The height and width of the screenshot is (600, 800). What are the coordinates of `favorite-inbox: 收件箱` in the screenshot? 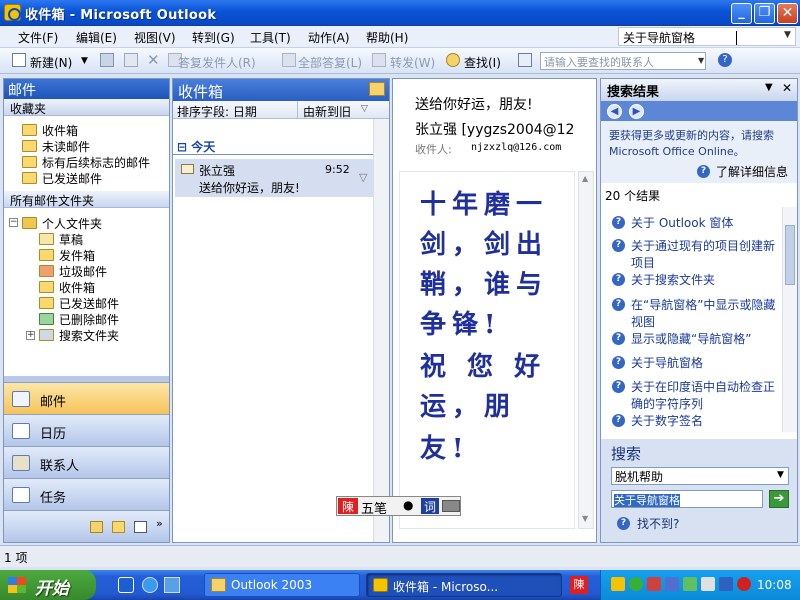 It's located at (60, 130).